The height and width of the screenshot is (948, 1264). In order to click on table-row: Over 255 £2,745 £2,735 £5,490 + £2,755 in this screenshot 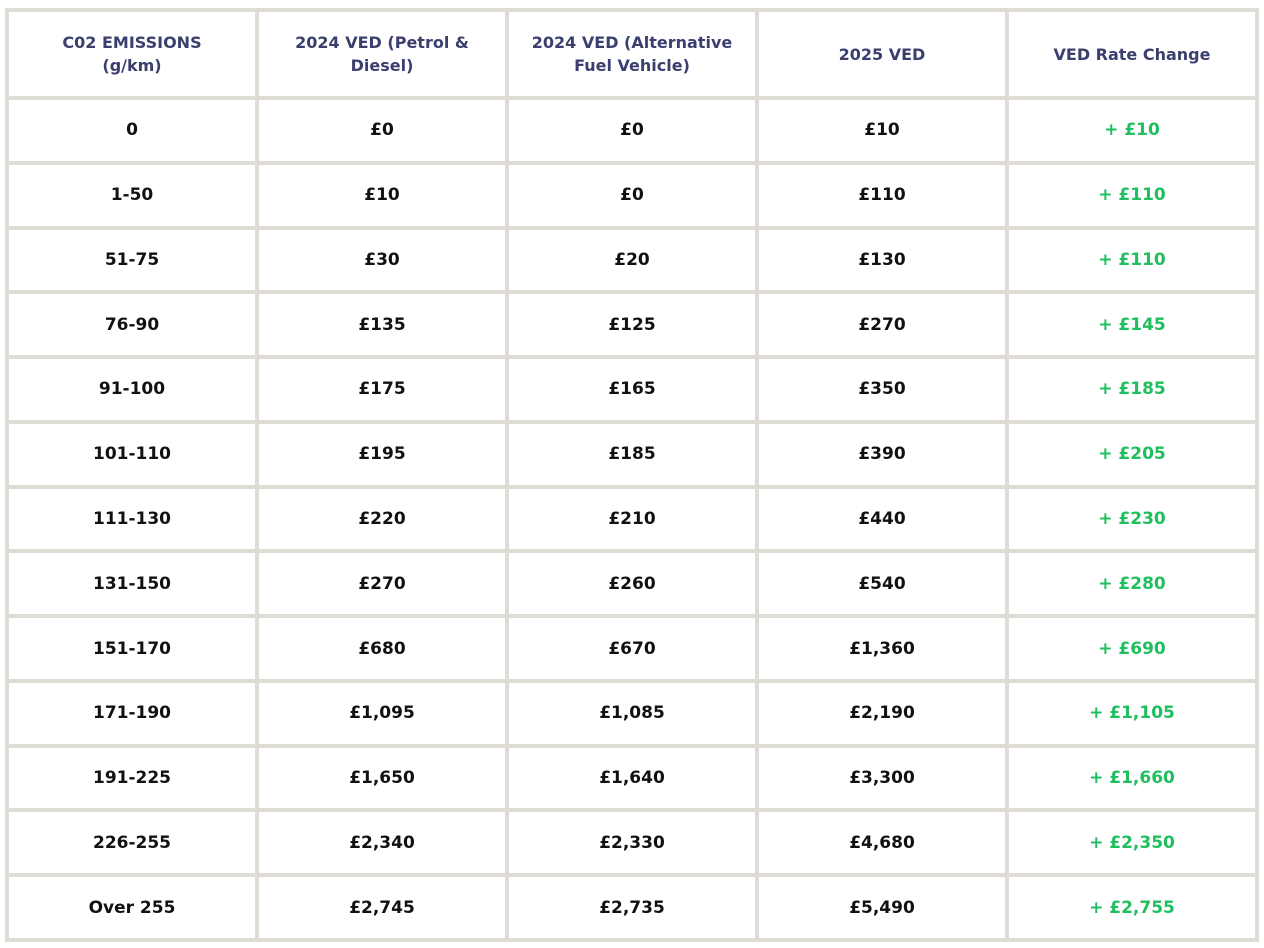, I will do `click(632, 907)`.